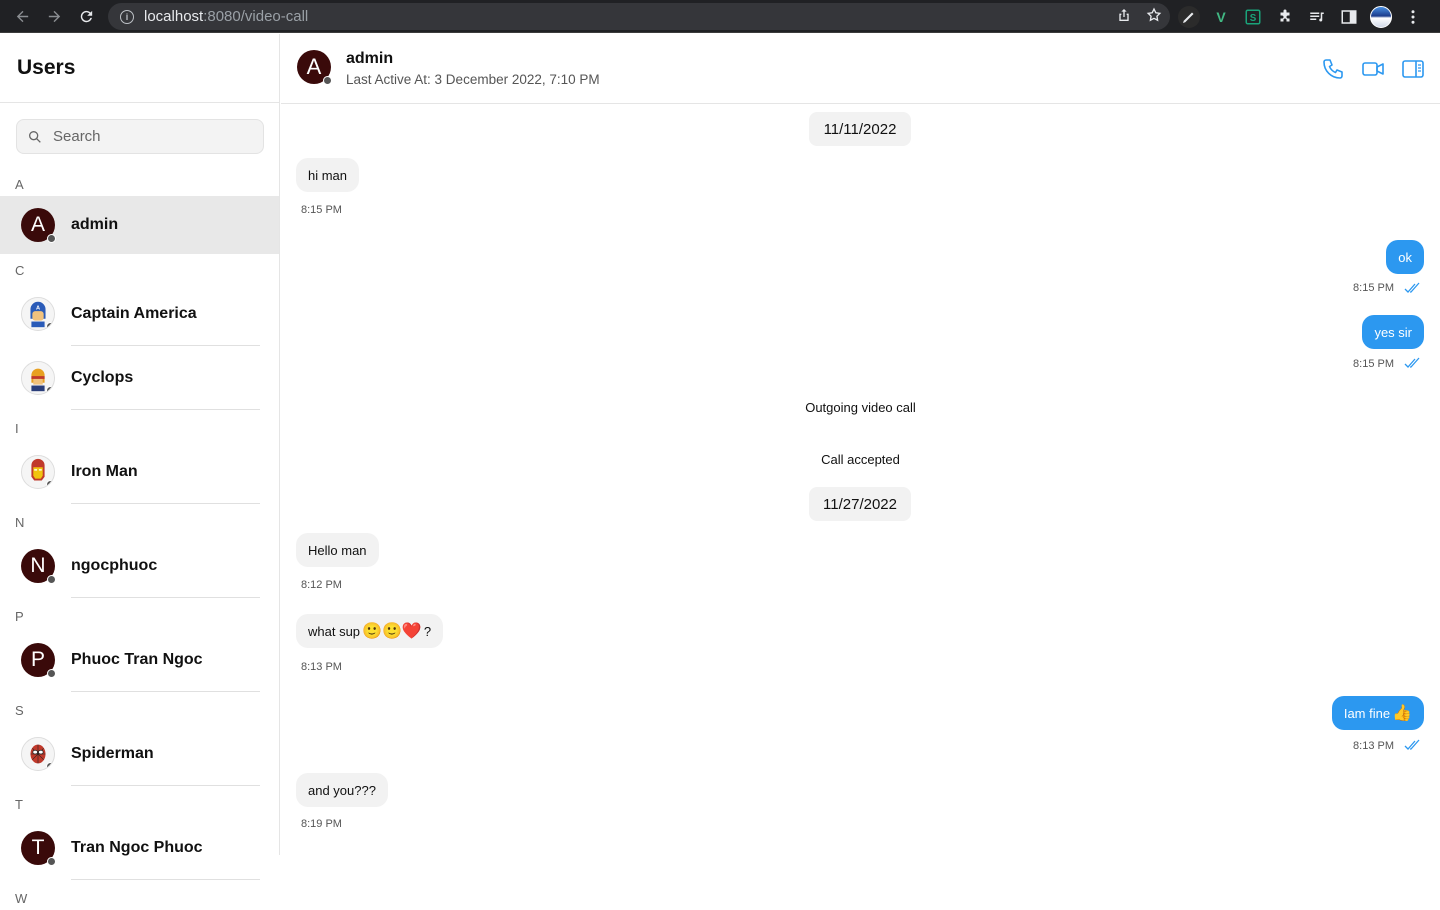 The image size is (1440, 910). What do you see at coordinates (139, 848) in the screenshot?
I see `user-item-tran-ngoc-phuoc: T Tran Ngoc Phuoc` at bounding box center [139, 848].